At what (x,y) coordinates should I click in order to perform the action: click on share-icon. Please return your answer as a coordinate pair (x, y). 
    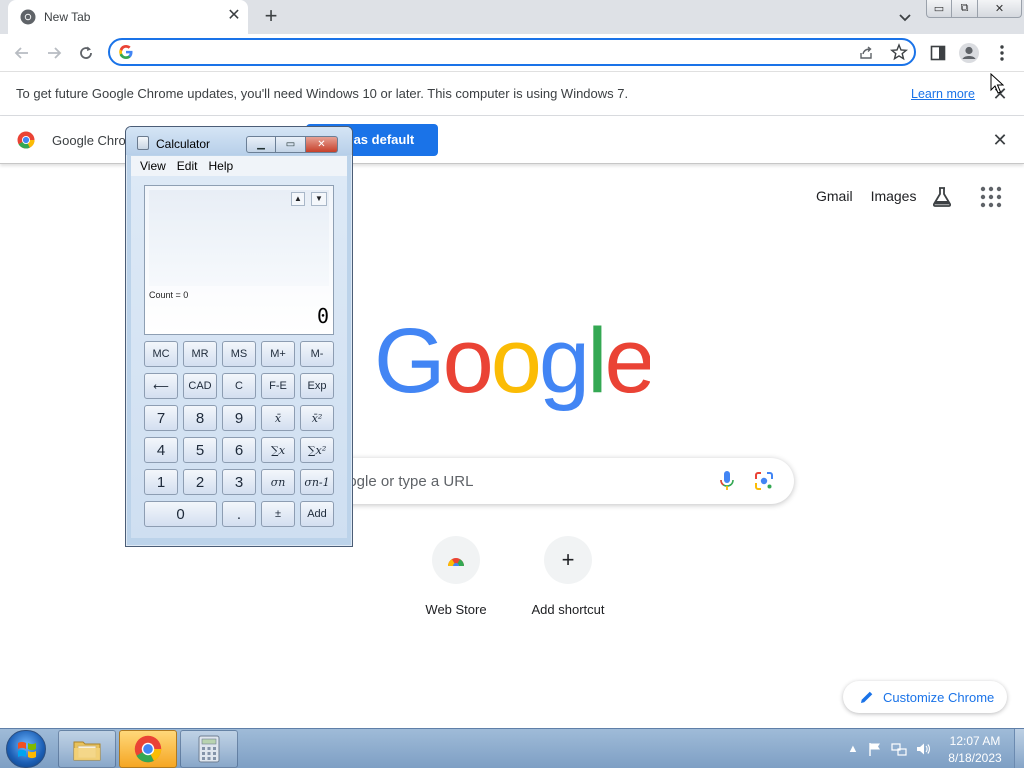
    Looking at the image, I should click on (866, 52).